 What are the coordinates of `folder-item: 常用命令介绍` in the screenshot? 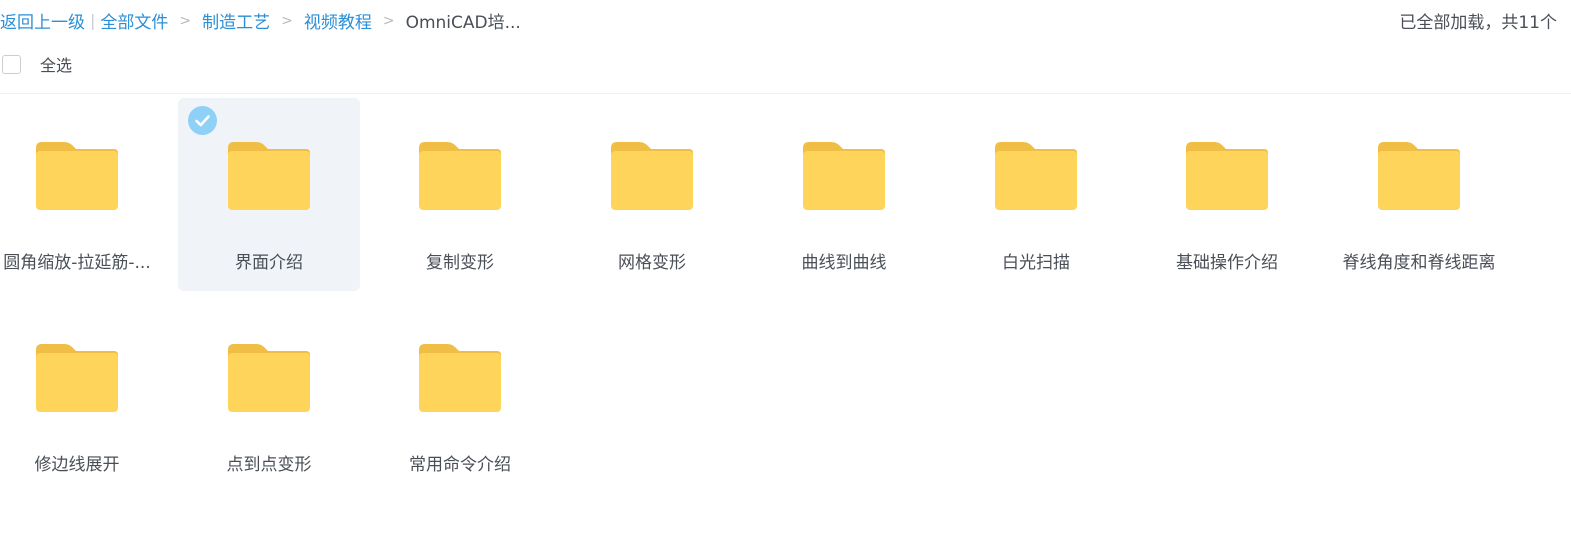 It's located at (460, 396).